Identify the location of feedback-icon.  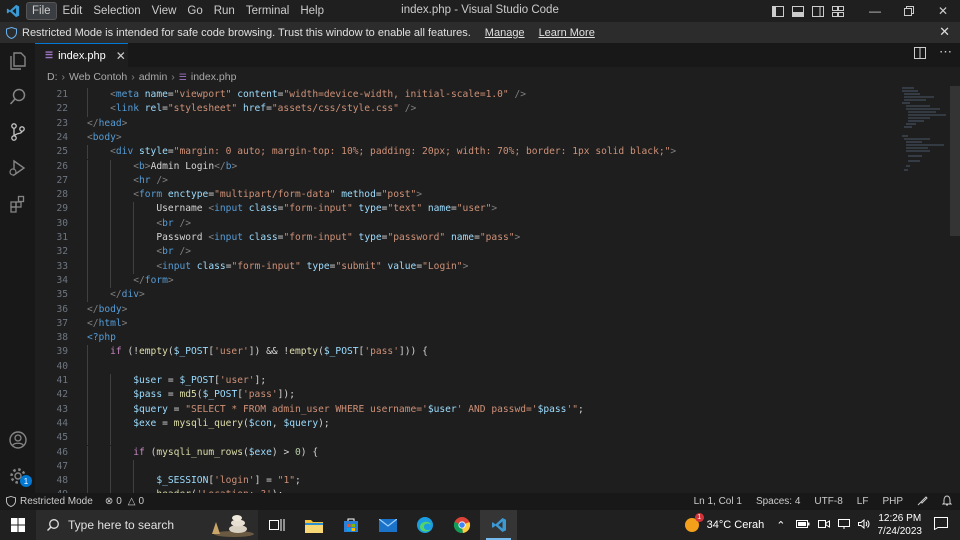
(922, 502).